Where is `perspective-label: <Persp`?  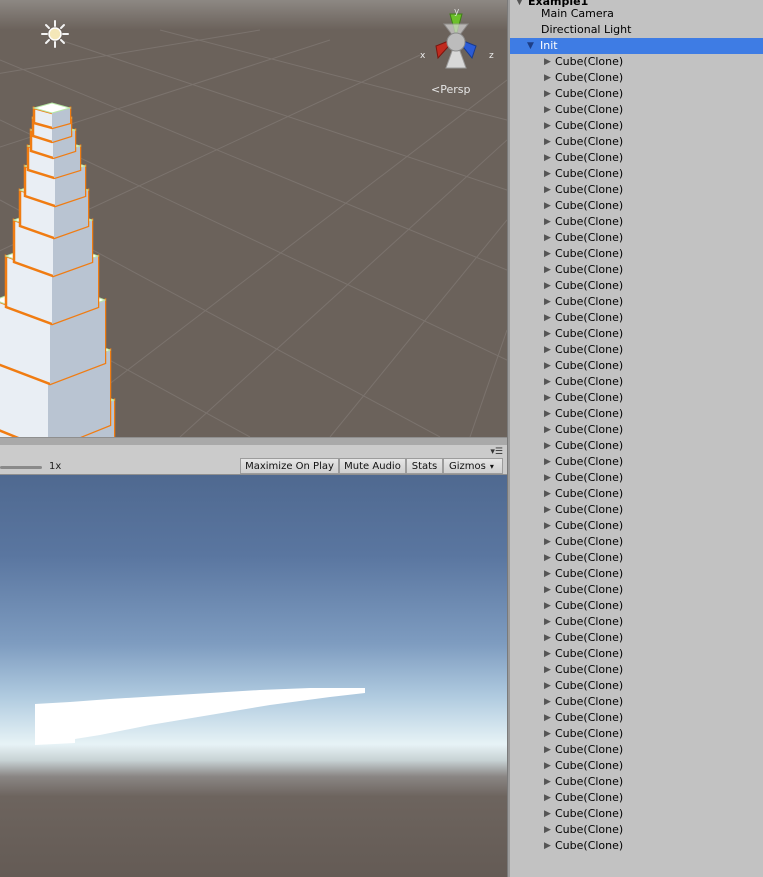
perspective-label: <Persp is located at coordinates (450, 89).